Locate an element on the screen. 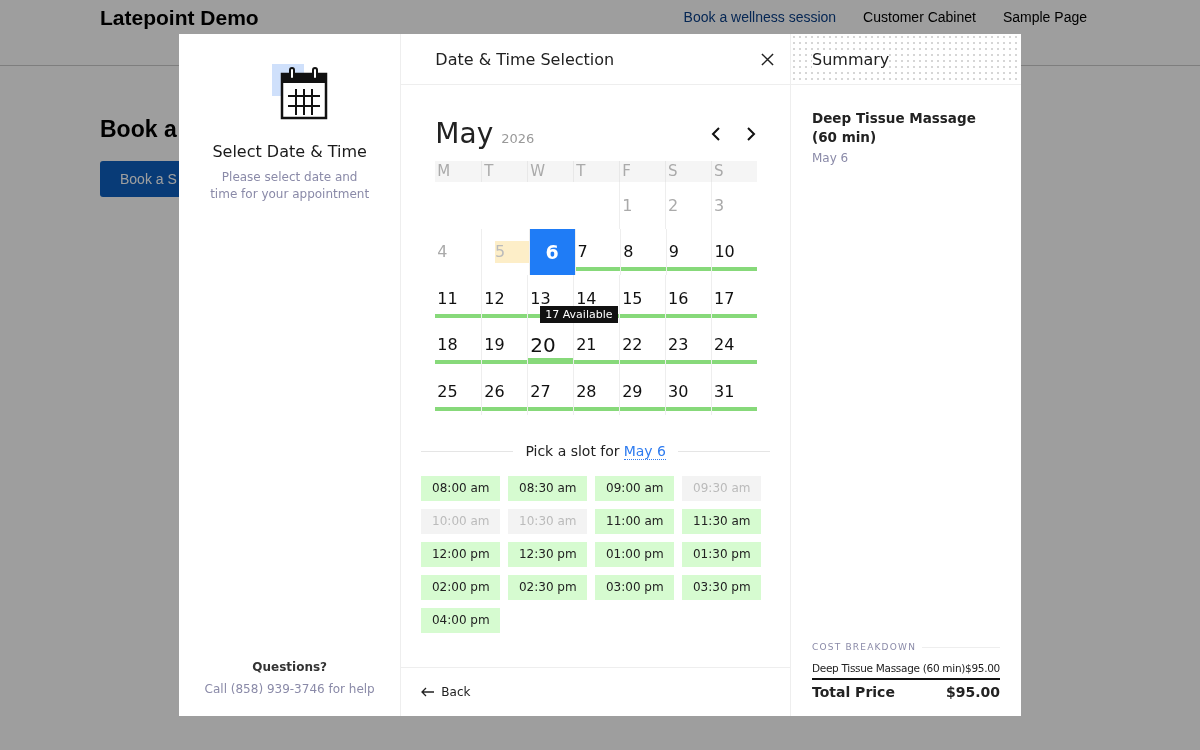 The image size is (1200, 750). nav-link: Sample Page is located at coordinates (1044, 17).